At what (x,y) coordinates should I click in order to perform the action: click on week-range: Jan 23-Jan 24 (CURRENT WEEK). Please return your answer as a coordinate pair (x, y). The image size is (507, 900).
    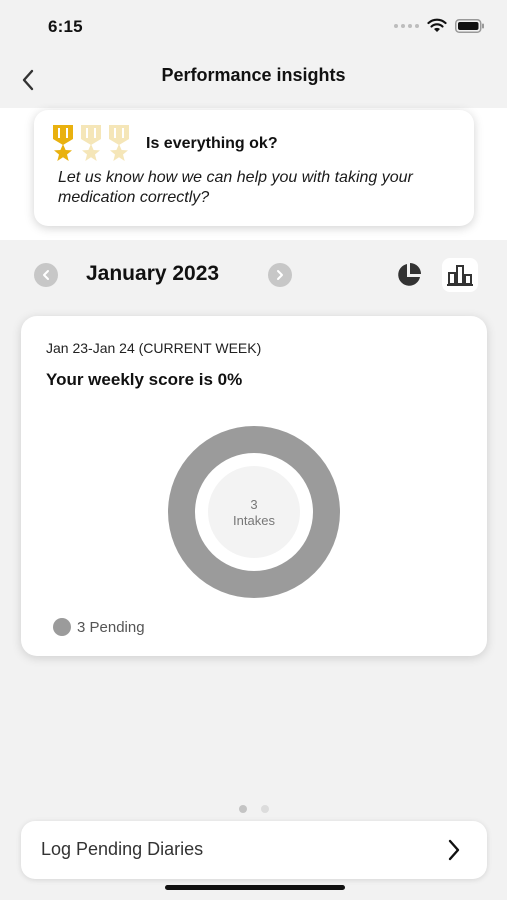
    Looking at the image, I should click on (154, 348).